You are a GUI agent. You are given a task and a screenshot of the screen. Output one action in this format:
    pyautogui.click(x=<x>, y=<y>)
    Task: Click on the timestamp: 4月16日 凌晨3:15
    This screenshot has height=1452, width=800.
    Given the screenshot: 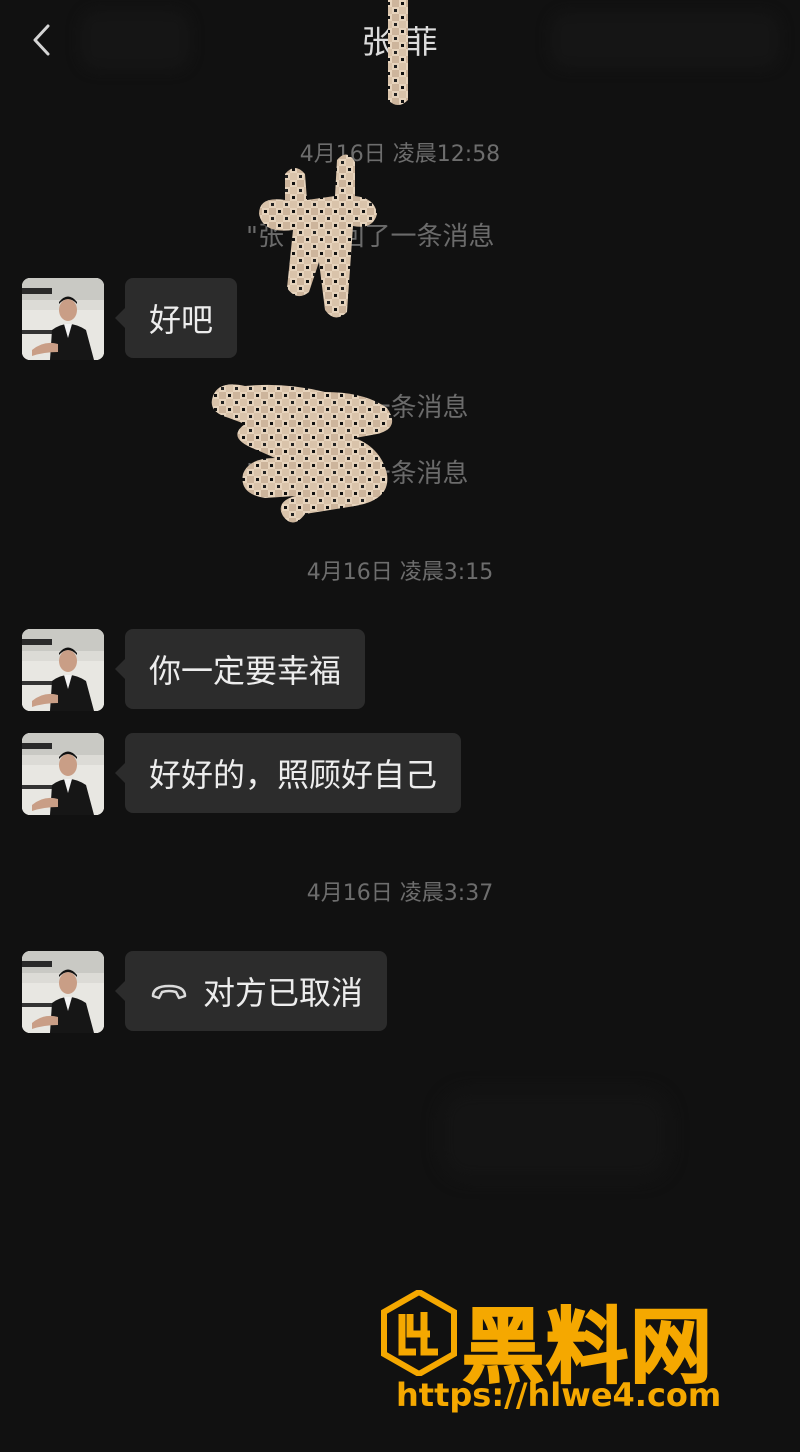 What is the action you would take?
    pyautogui.click(x=400, y=572)
    